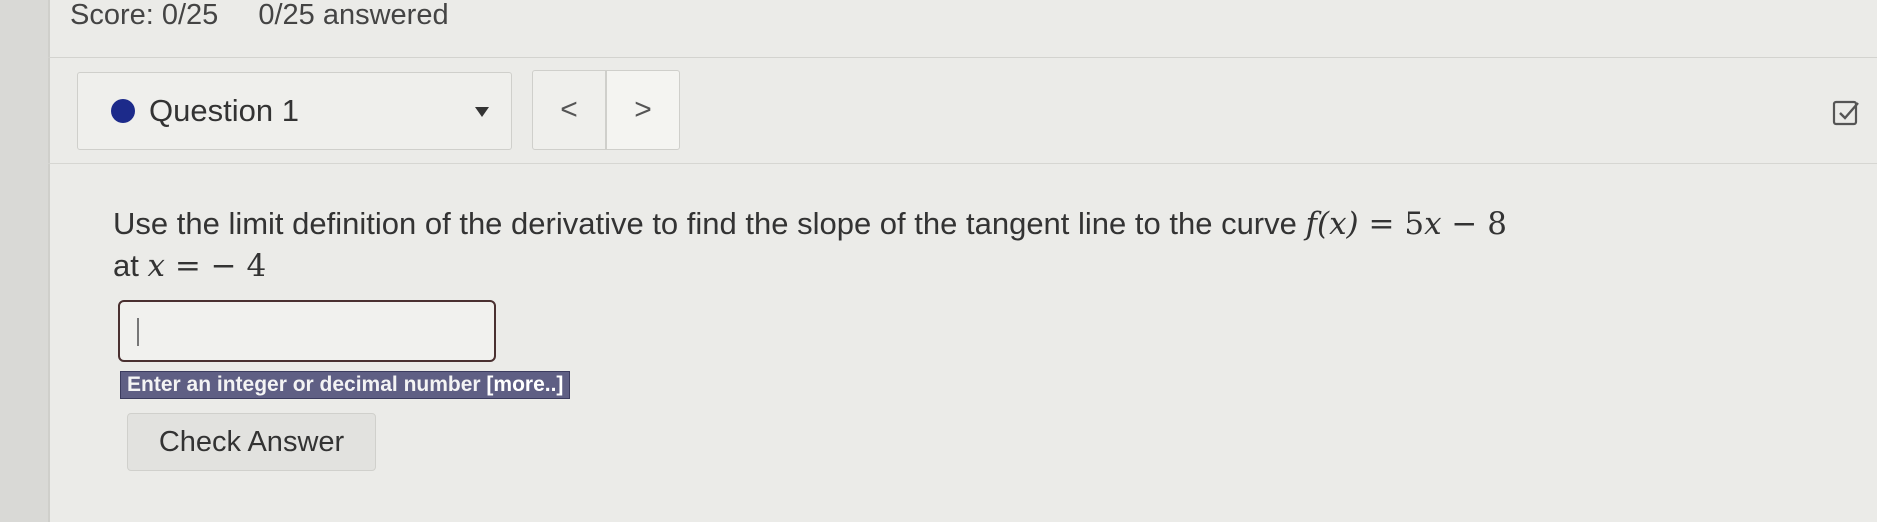 The width and height of the screenshot is (1877, 522). I want to click on function-expression: f(x) = 5x − 8, so click(1406, 224).